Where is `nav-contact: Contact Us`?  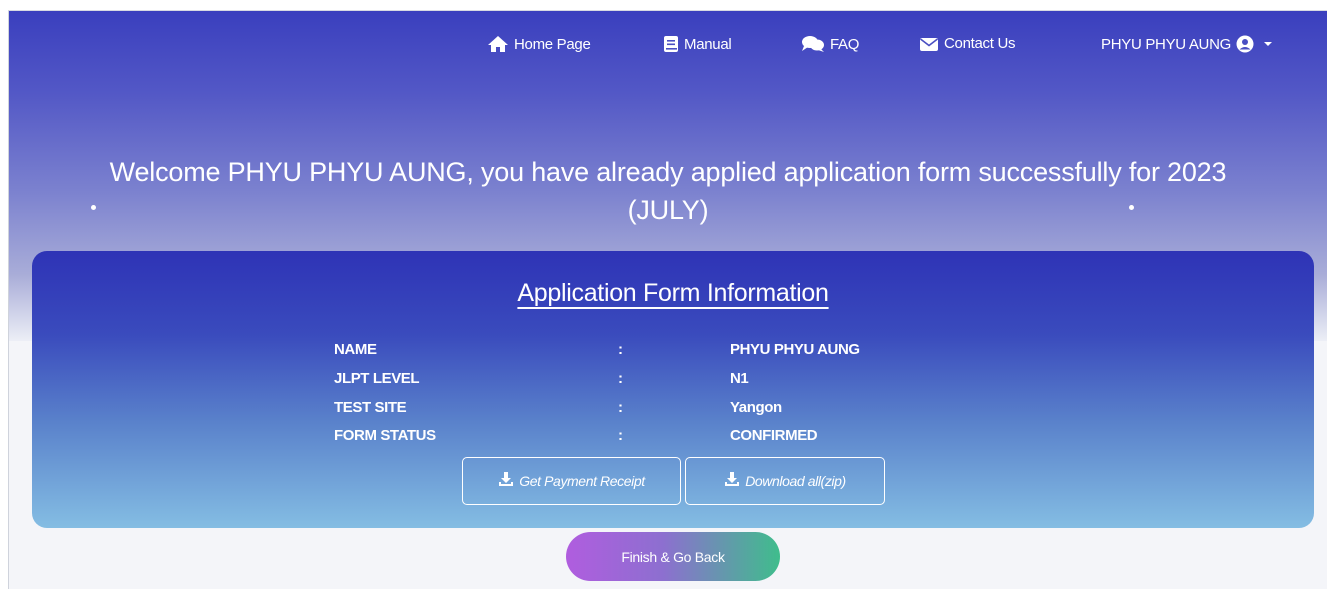
nav-contact: Contact Us is located at coordinates (967, 43).